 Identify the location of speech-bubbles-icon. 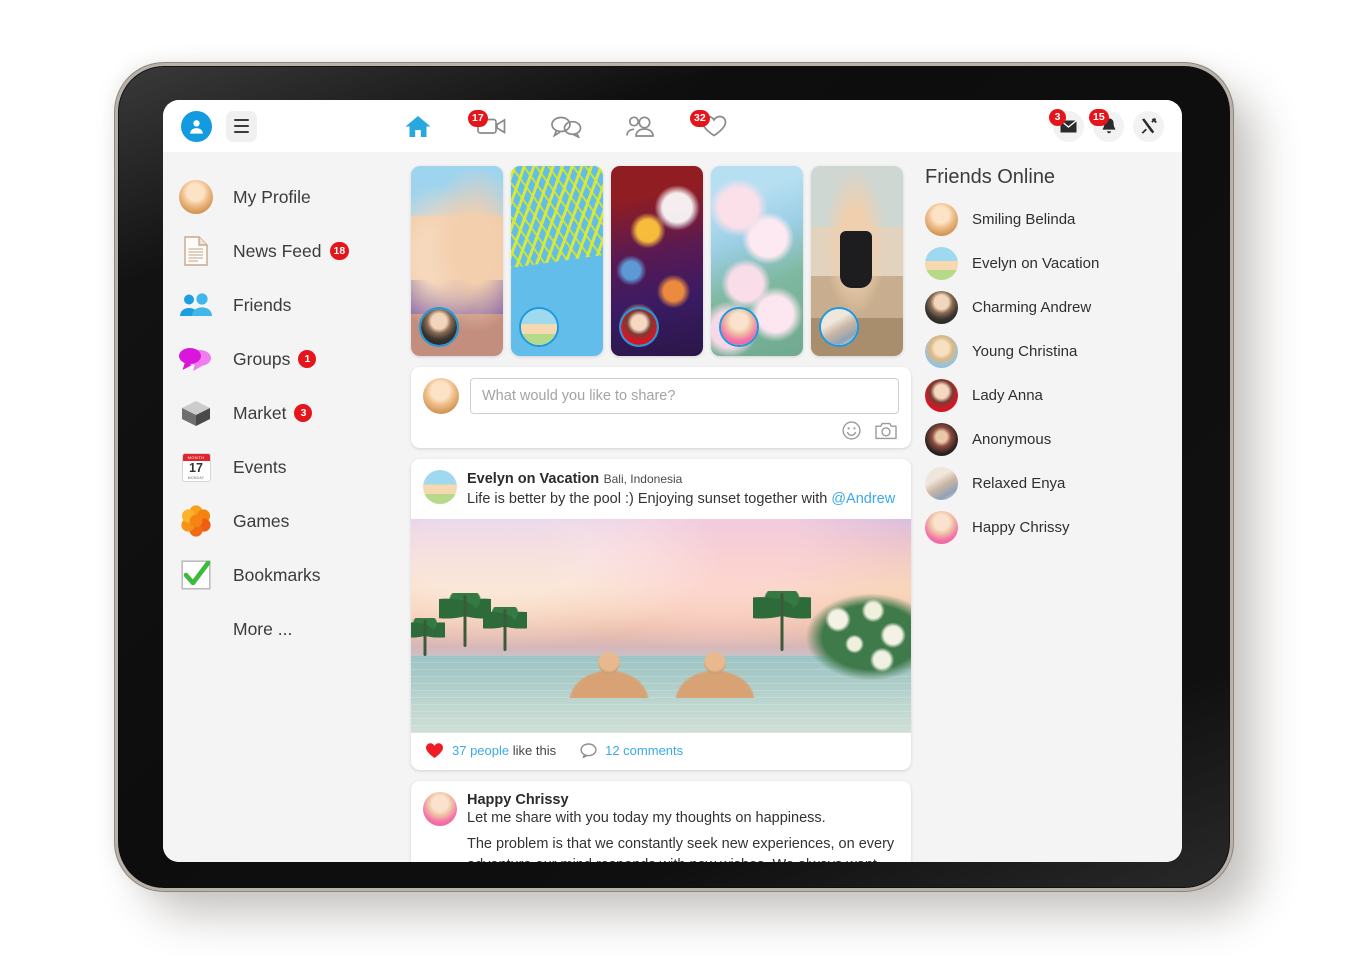
(196, 359).